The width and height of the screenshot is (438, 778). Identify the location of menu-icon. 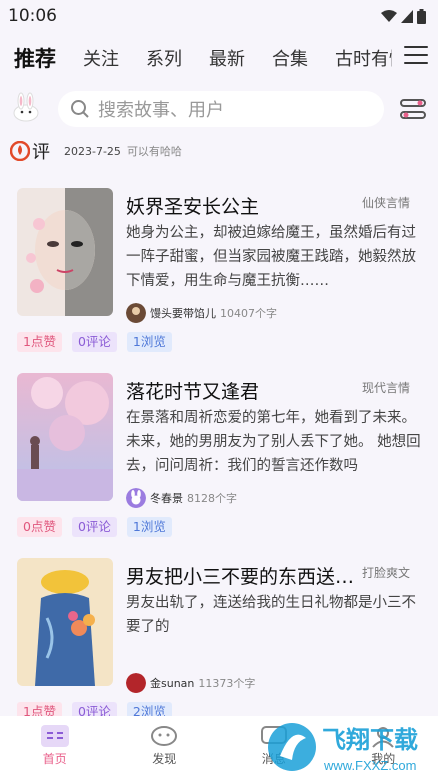
(416, 56).